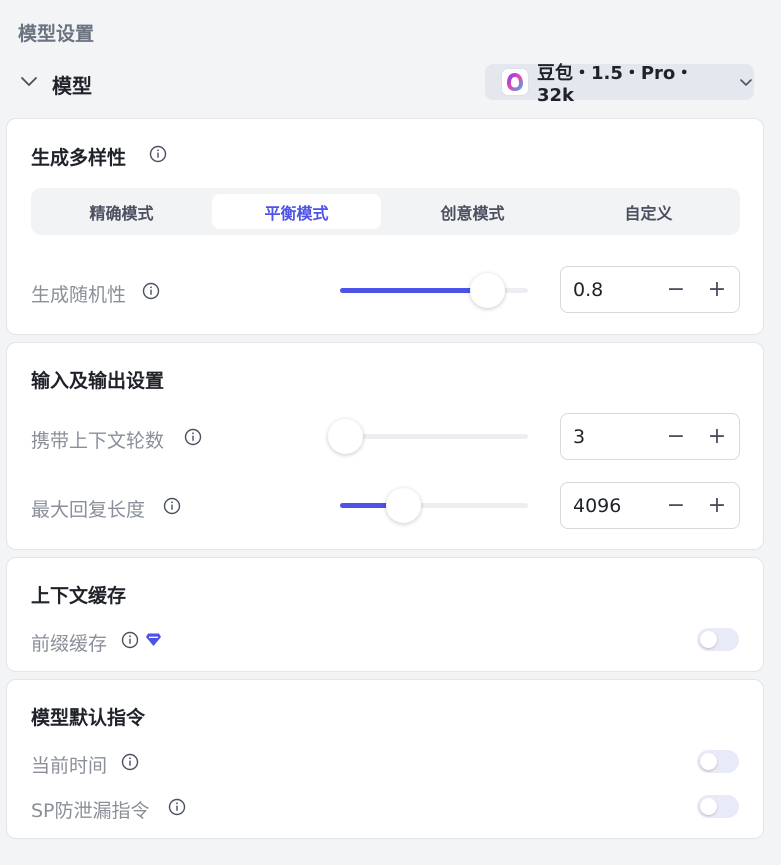 This screenshot has height=865, width=781. Describe the element at coordinates (718, 806) in the screenshot. I see `sp-leak-guard-toggle` at that location.